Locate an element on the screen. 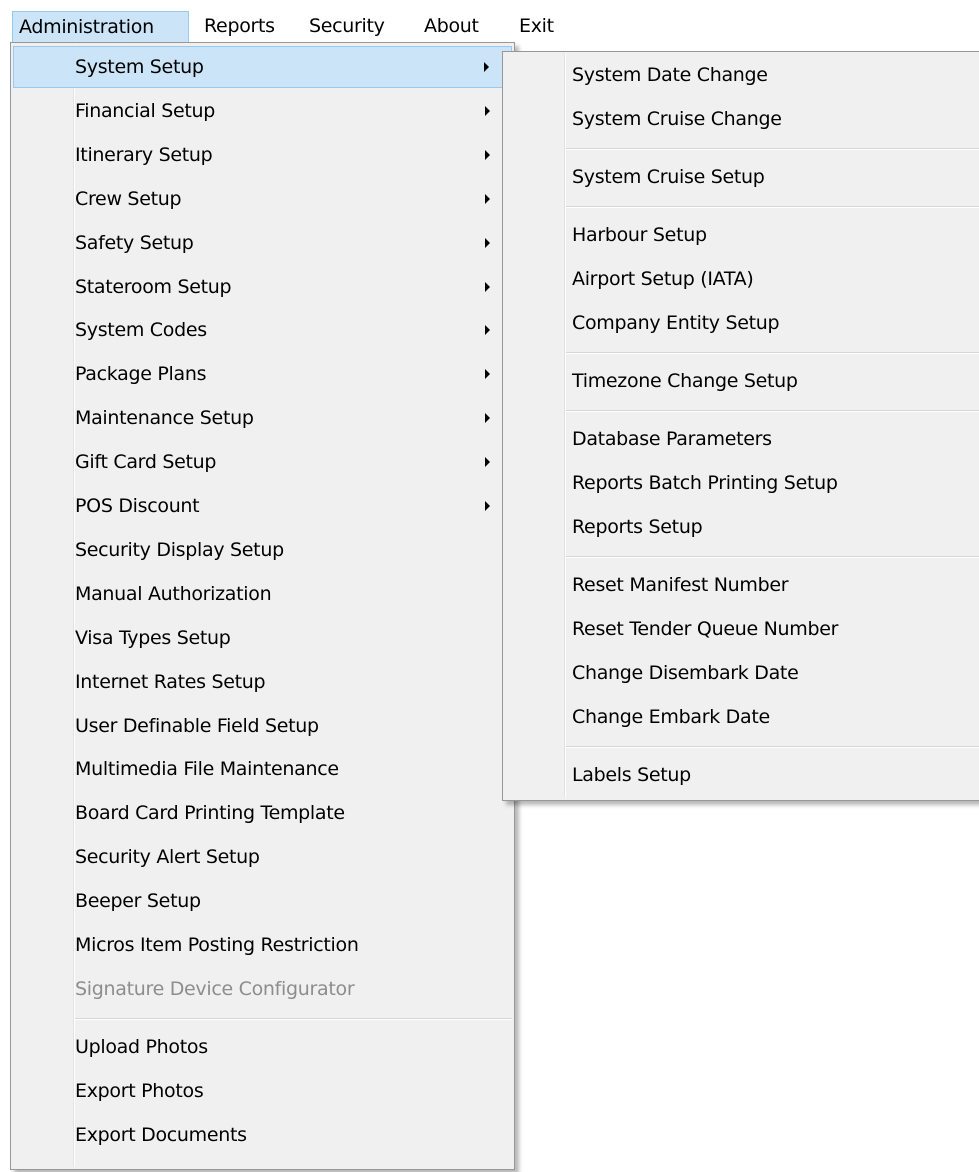 The width and height of the screenshot is (979, 1172). menubar-item-security: Security is located at coordinates (355, 26).